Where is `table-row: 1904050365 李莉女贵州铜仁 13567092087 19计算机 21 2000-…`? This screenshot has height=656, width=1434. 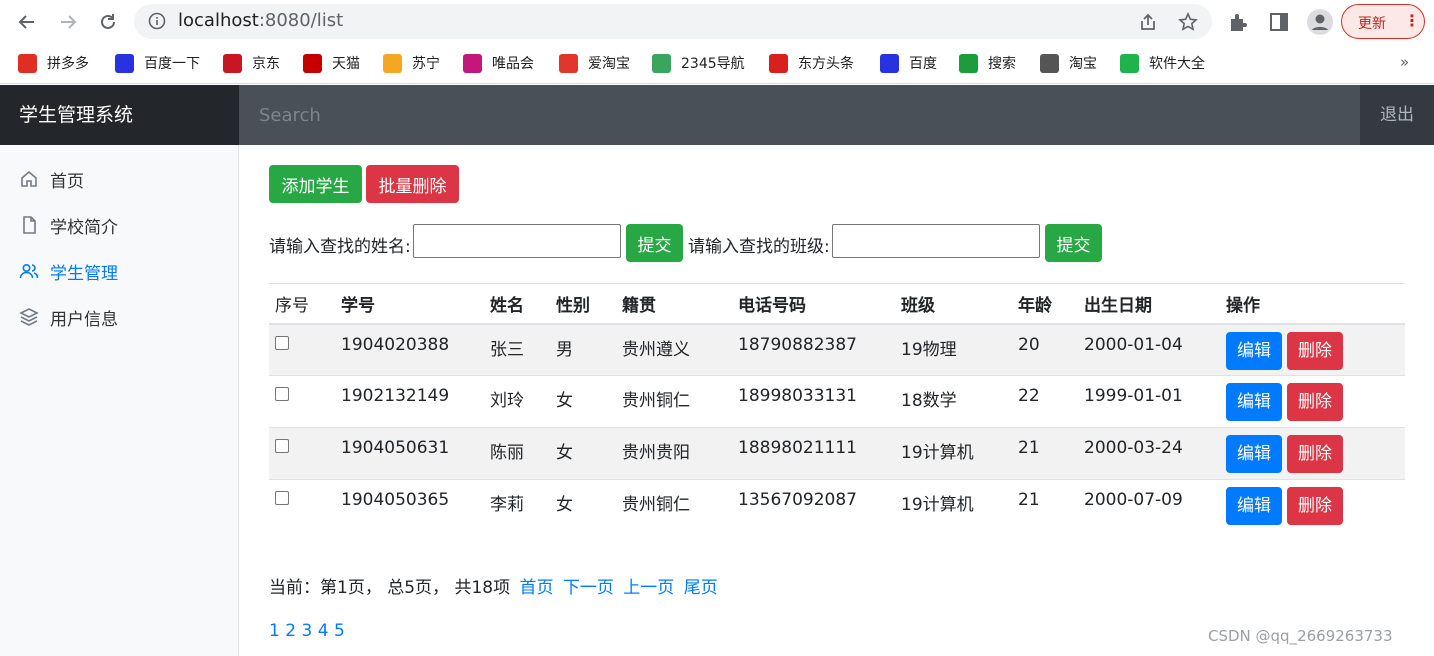 table-row: 1904050365 李莉女贵州铜仁 13567092087 19计算机 21 2000-… is located at coordinates (837, 505).